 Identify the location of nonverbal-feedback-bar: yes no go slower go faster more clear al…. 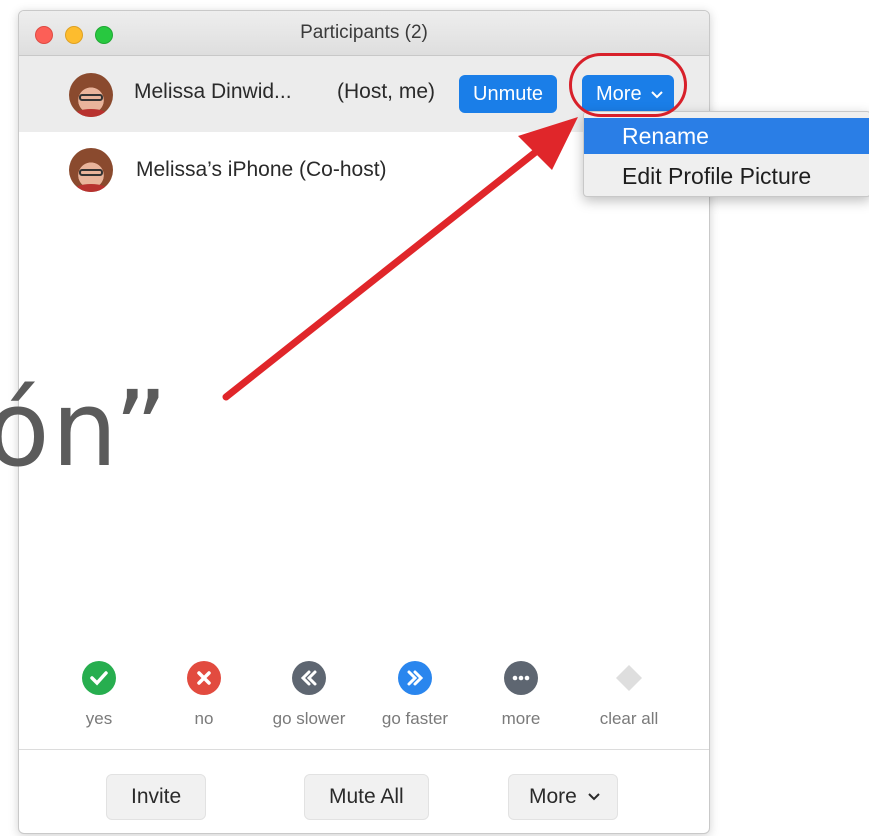
(364, 696).